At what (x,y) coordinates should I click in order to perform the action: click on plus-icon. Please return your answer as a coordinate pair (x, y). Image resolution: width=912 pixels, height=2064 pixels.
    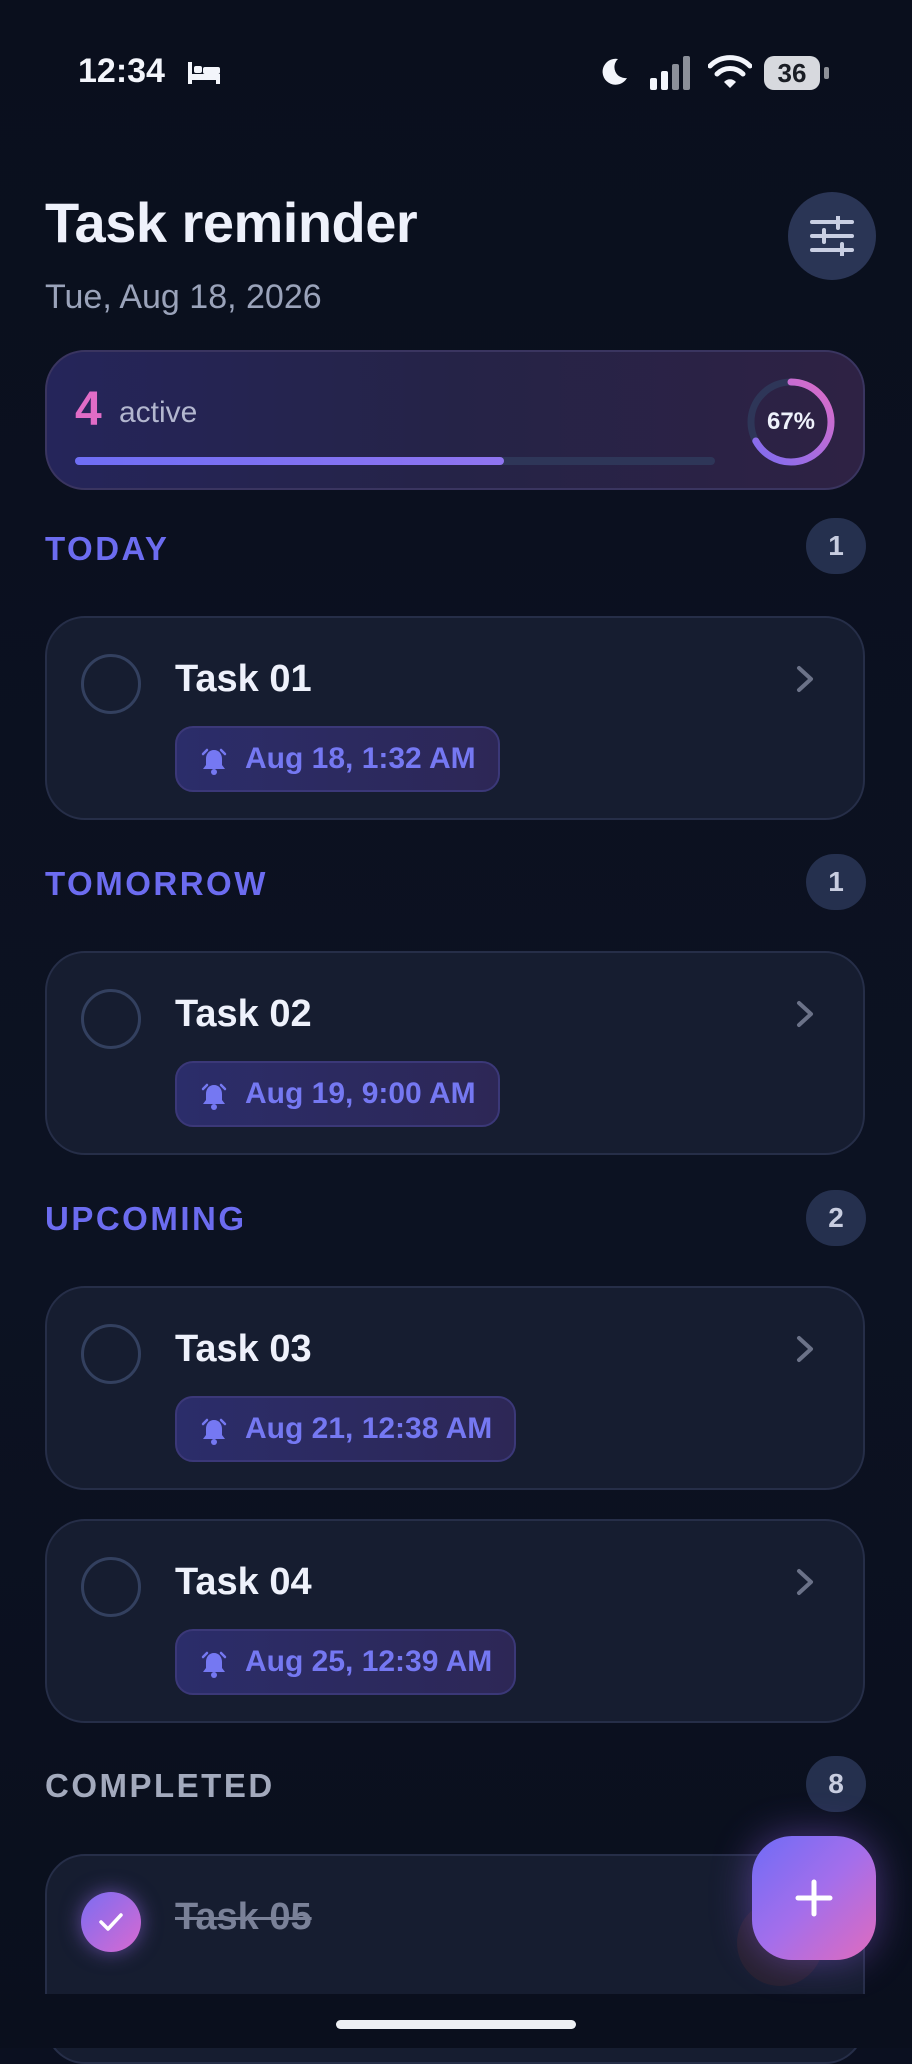
    Looking at the image, I should click on (814, 1898).